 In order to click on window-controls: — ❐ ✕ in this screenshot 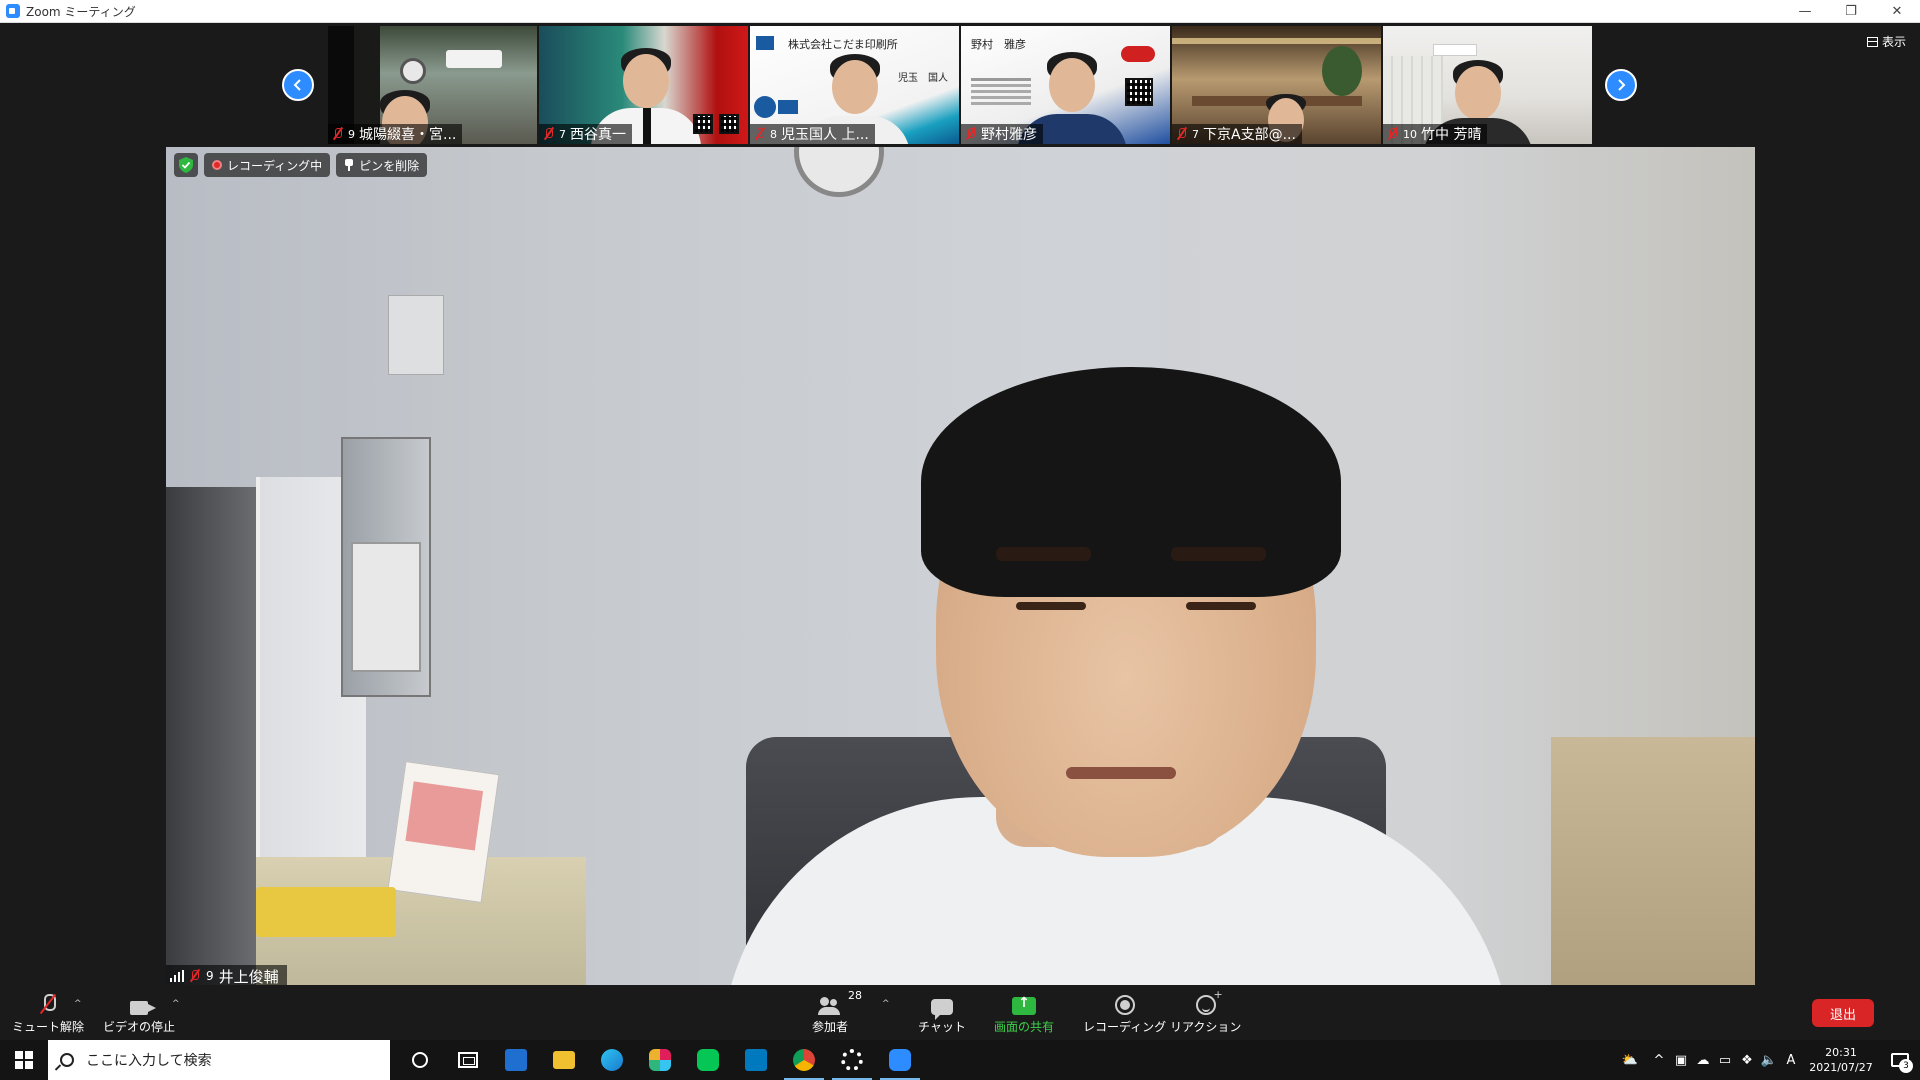, I will do `click(1851, 11)`.